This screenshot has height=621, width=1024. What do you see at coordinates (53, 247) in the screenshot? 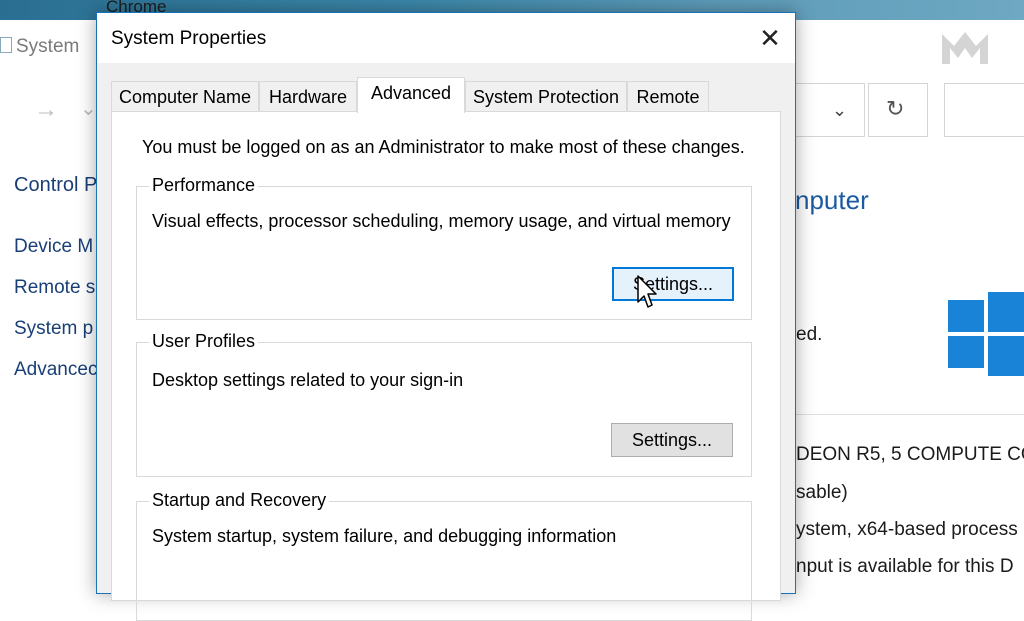
I see `sidebar-item-device-manager: Device M` at bounding box center [53, 247].